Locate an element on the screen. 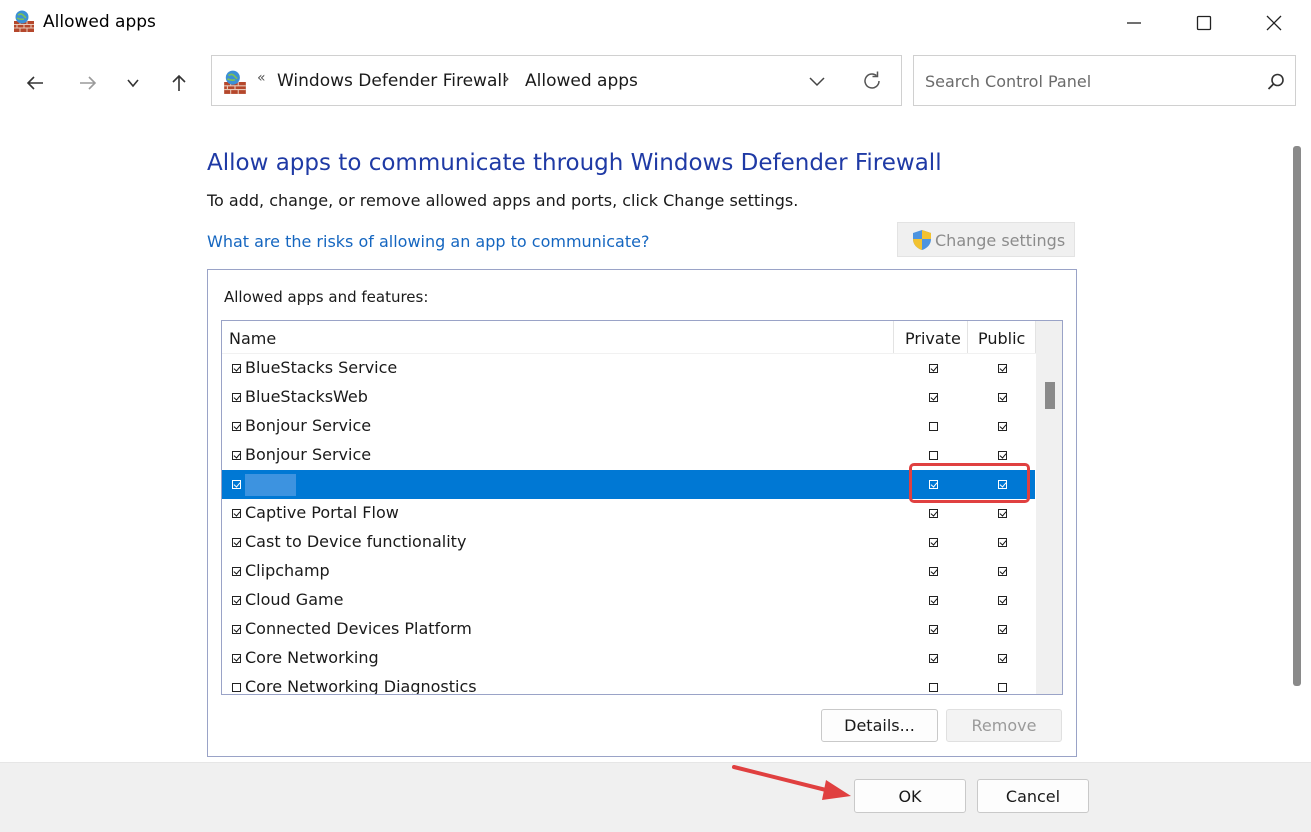  allowed-apps-label: Allowed apps and features: is located at coordinates (326, 297).